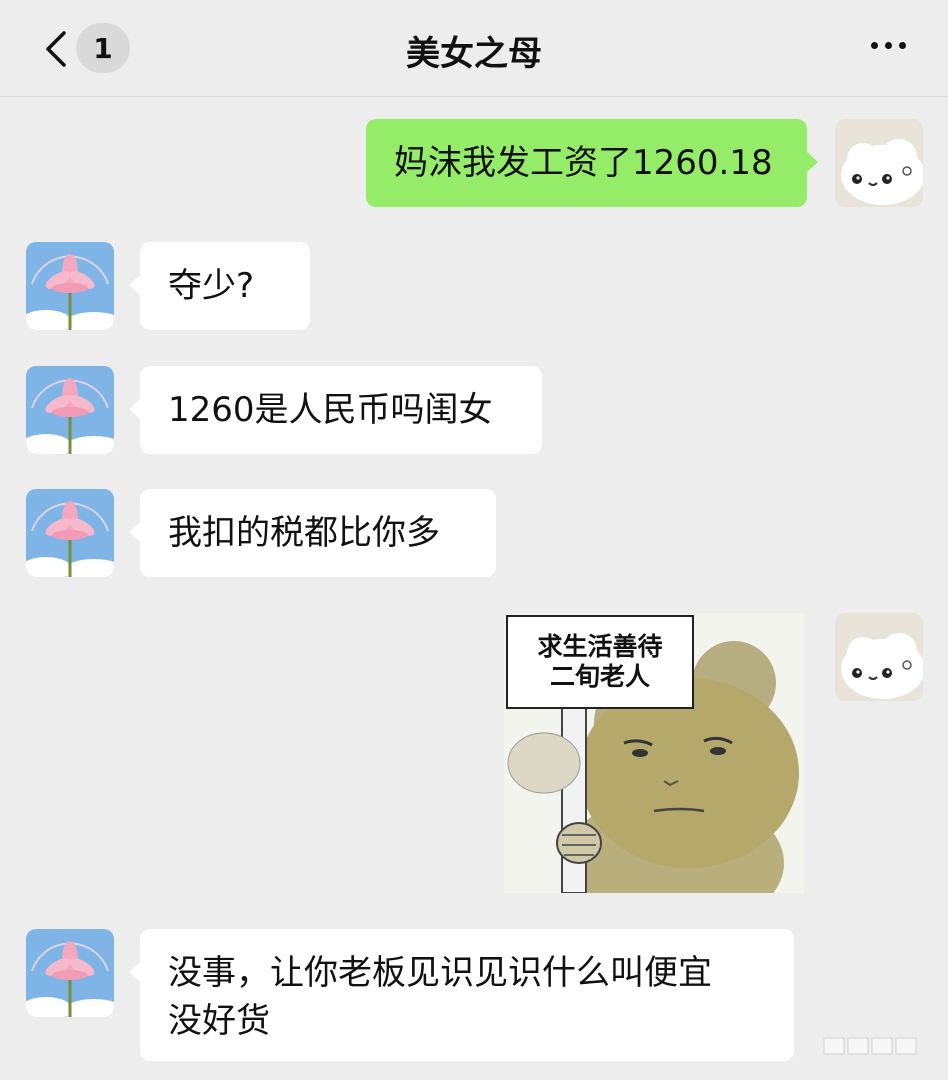 This screenshot has height=1080, width=948. I want to click on top-bar: 1 美女之母, so click(474, 48).